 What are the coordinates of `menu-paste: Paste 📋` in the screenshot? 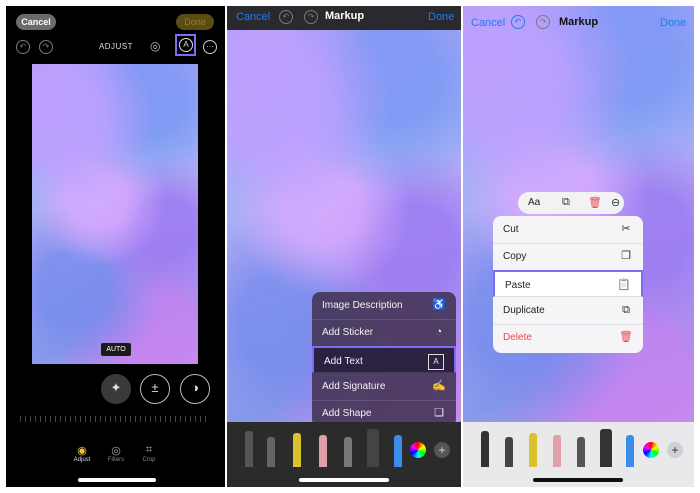 It's located at (568, 283).